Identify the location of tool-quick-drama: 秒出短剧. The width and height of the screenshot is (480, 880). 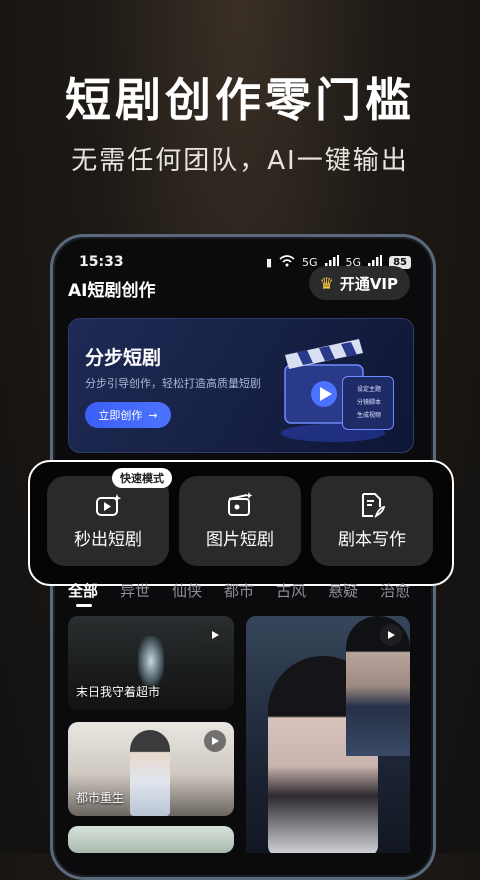
(108, 521).